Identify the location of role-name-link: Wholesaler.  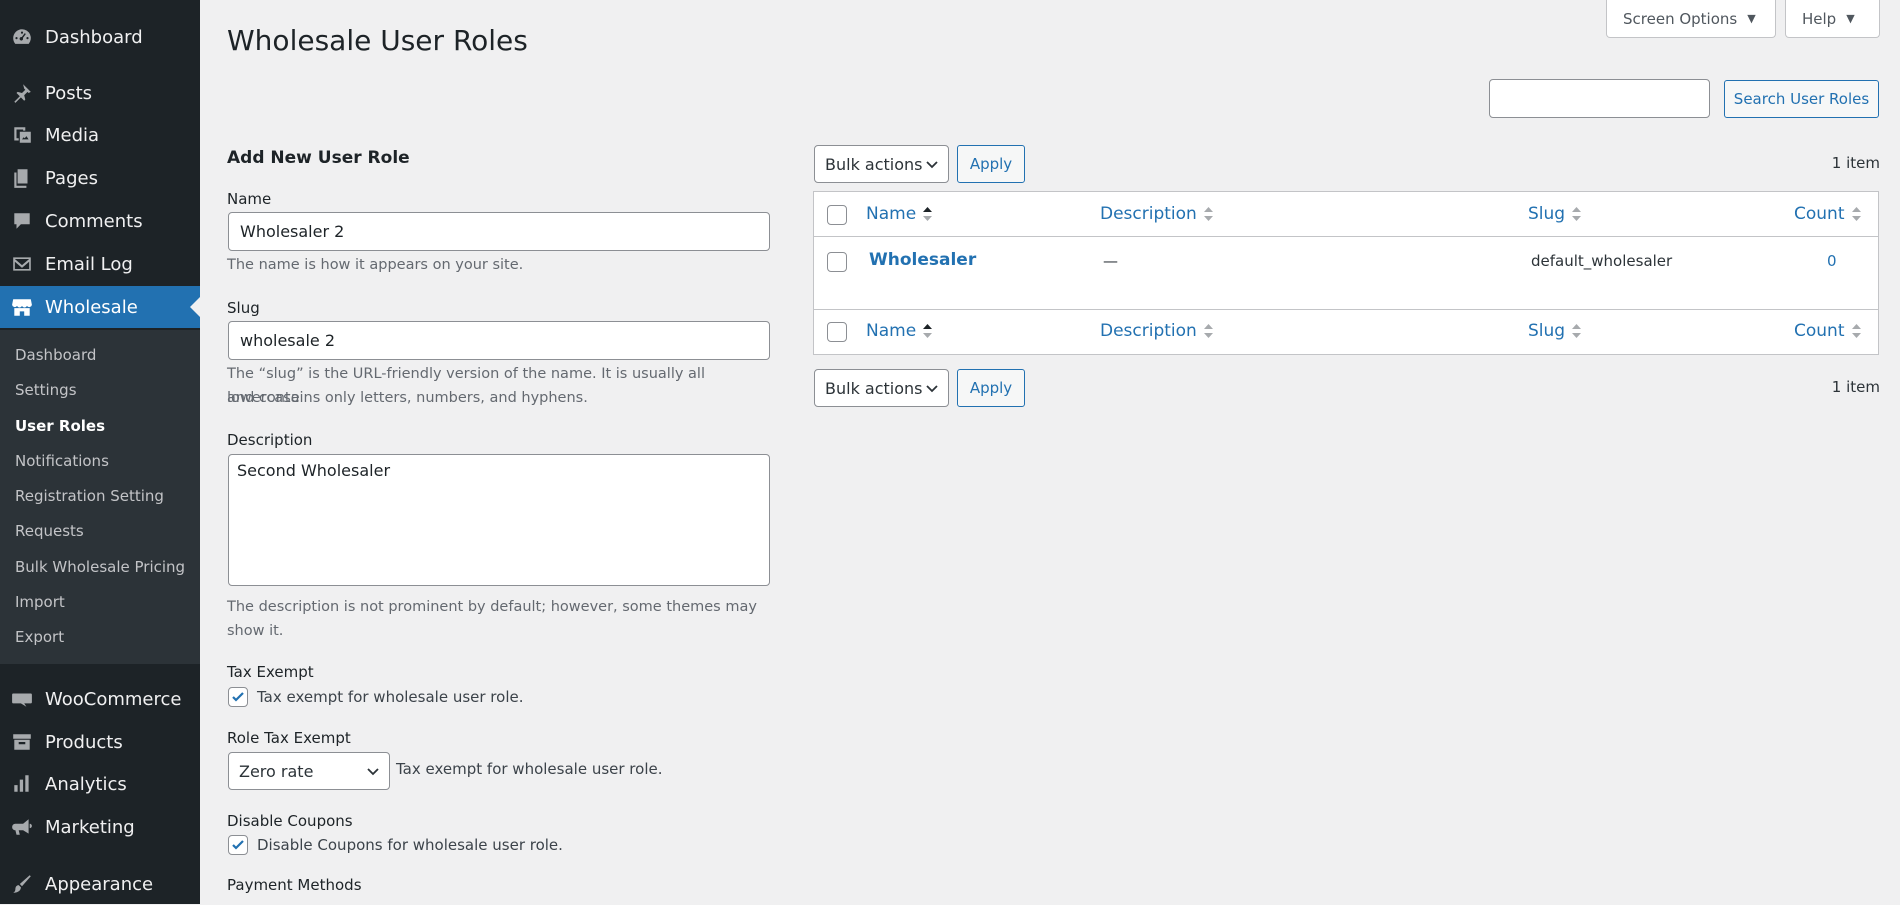
(922, 260).